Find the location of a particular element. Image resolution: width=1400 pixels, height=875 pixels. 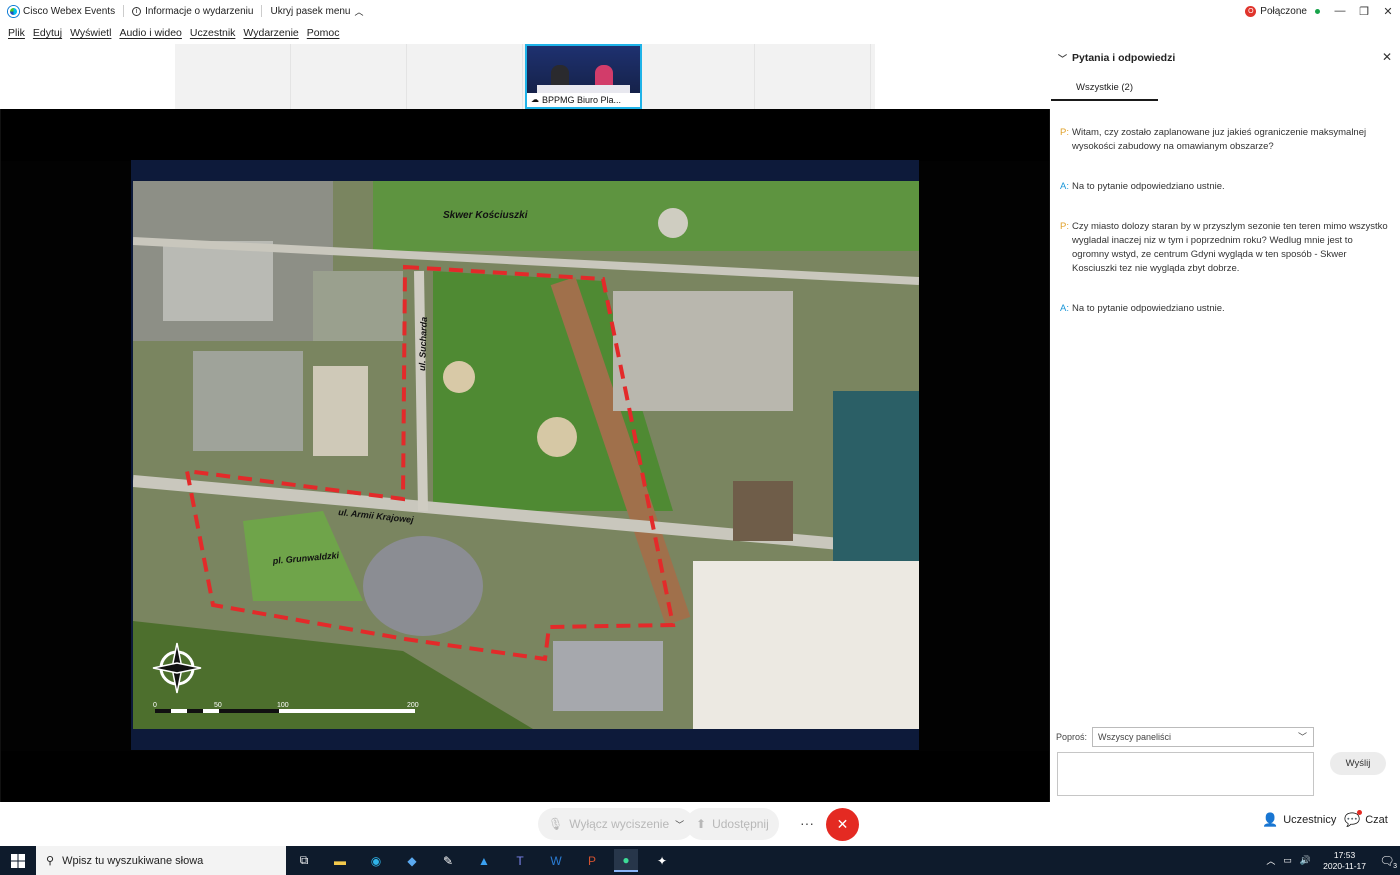

clock: 17:53 2020-11-17 is located at coordinates (1344, 861).